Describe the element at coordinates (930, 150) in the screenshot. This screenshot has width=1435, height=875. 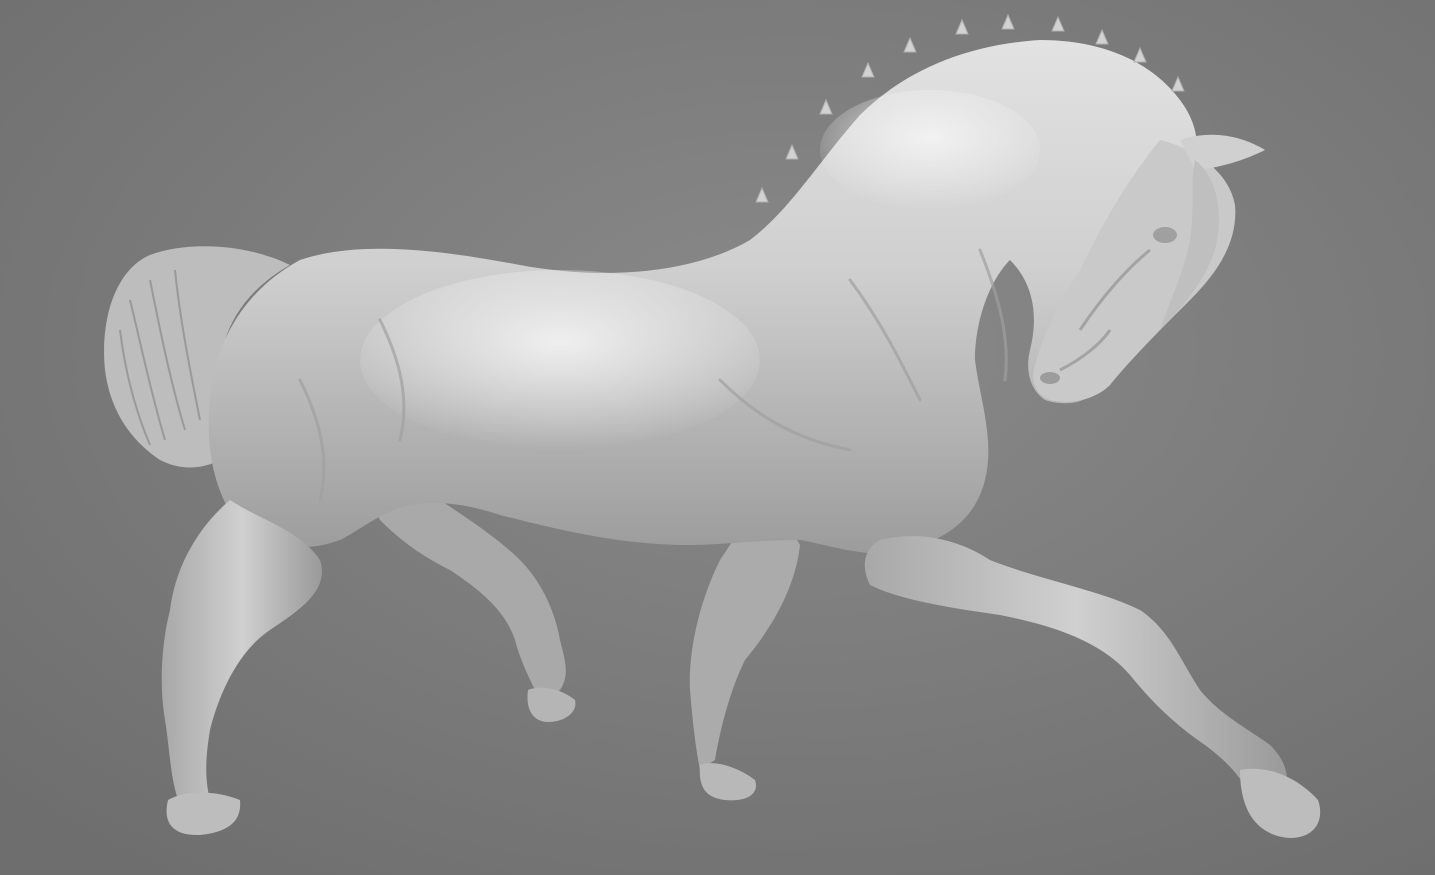
I see `neck-highlight` at that location.